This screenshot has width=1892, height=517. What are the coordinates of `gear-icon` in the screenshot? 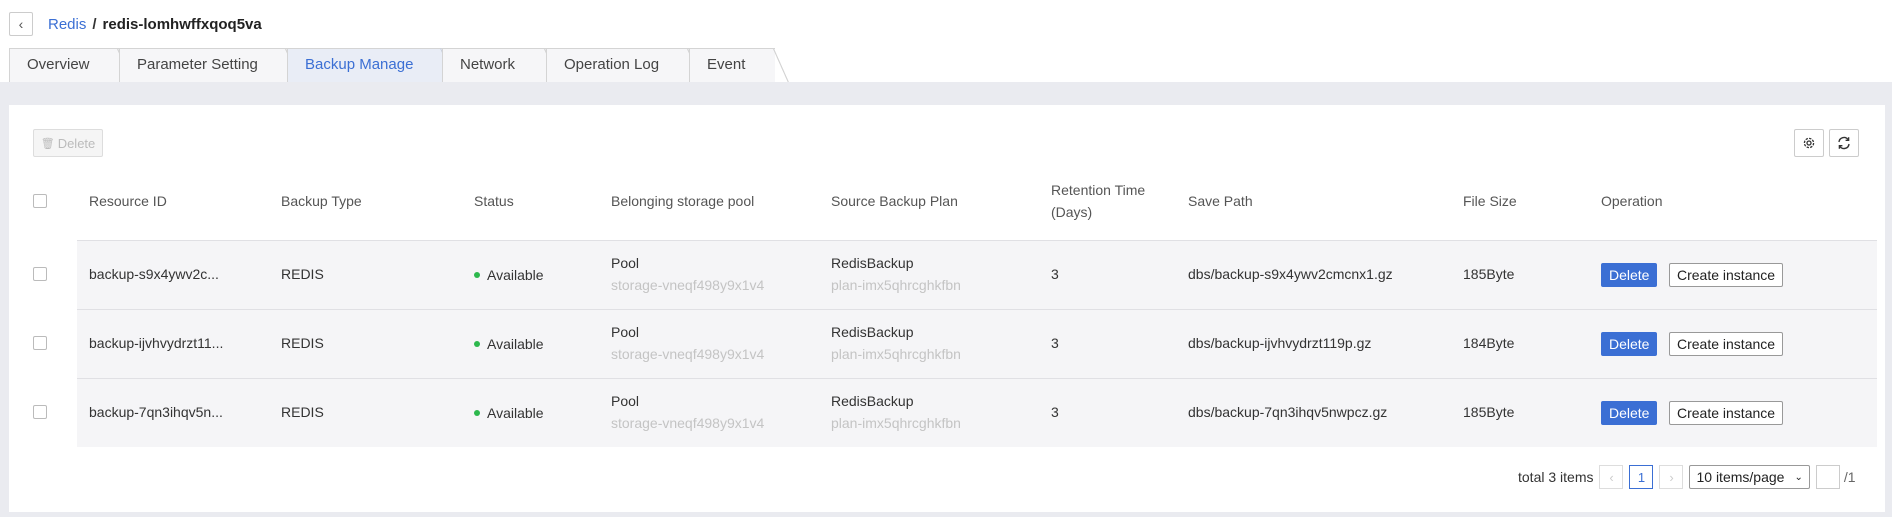 It's located at (1809, 143).